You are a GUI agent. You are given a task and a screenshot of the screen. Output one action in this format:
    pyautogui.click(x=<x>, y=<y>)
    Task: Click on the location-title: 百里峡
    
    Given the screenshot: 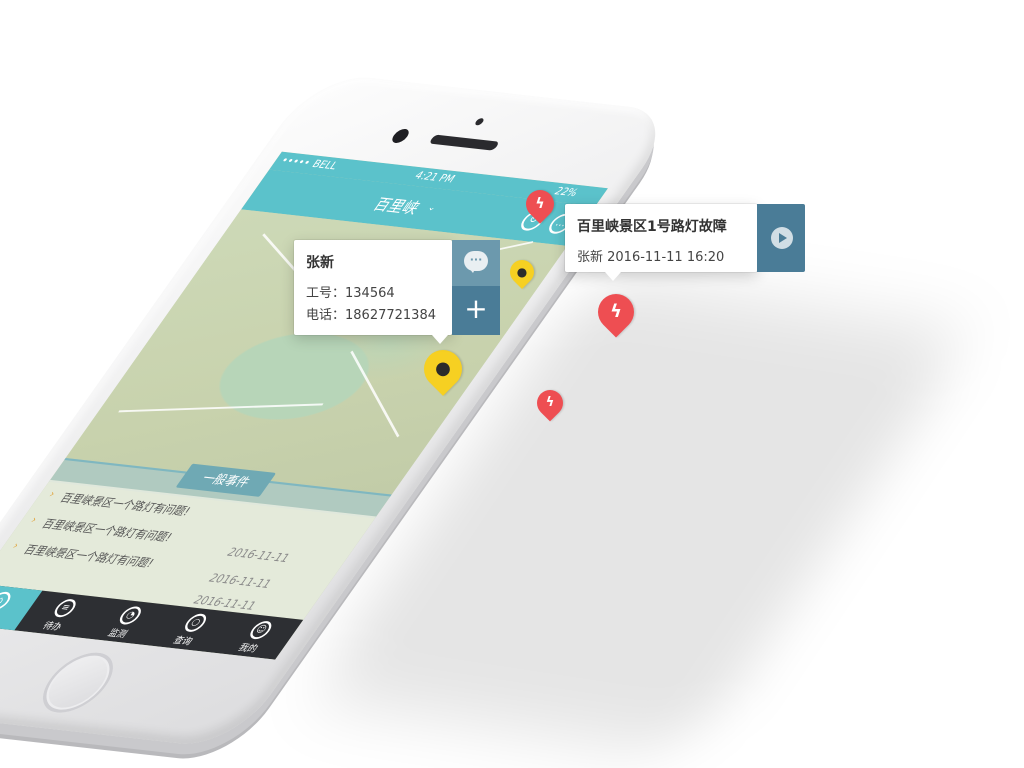 What is the action you would take?
    pyautogui.click(x=397, y=206)
    